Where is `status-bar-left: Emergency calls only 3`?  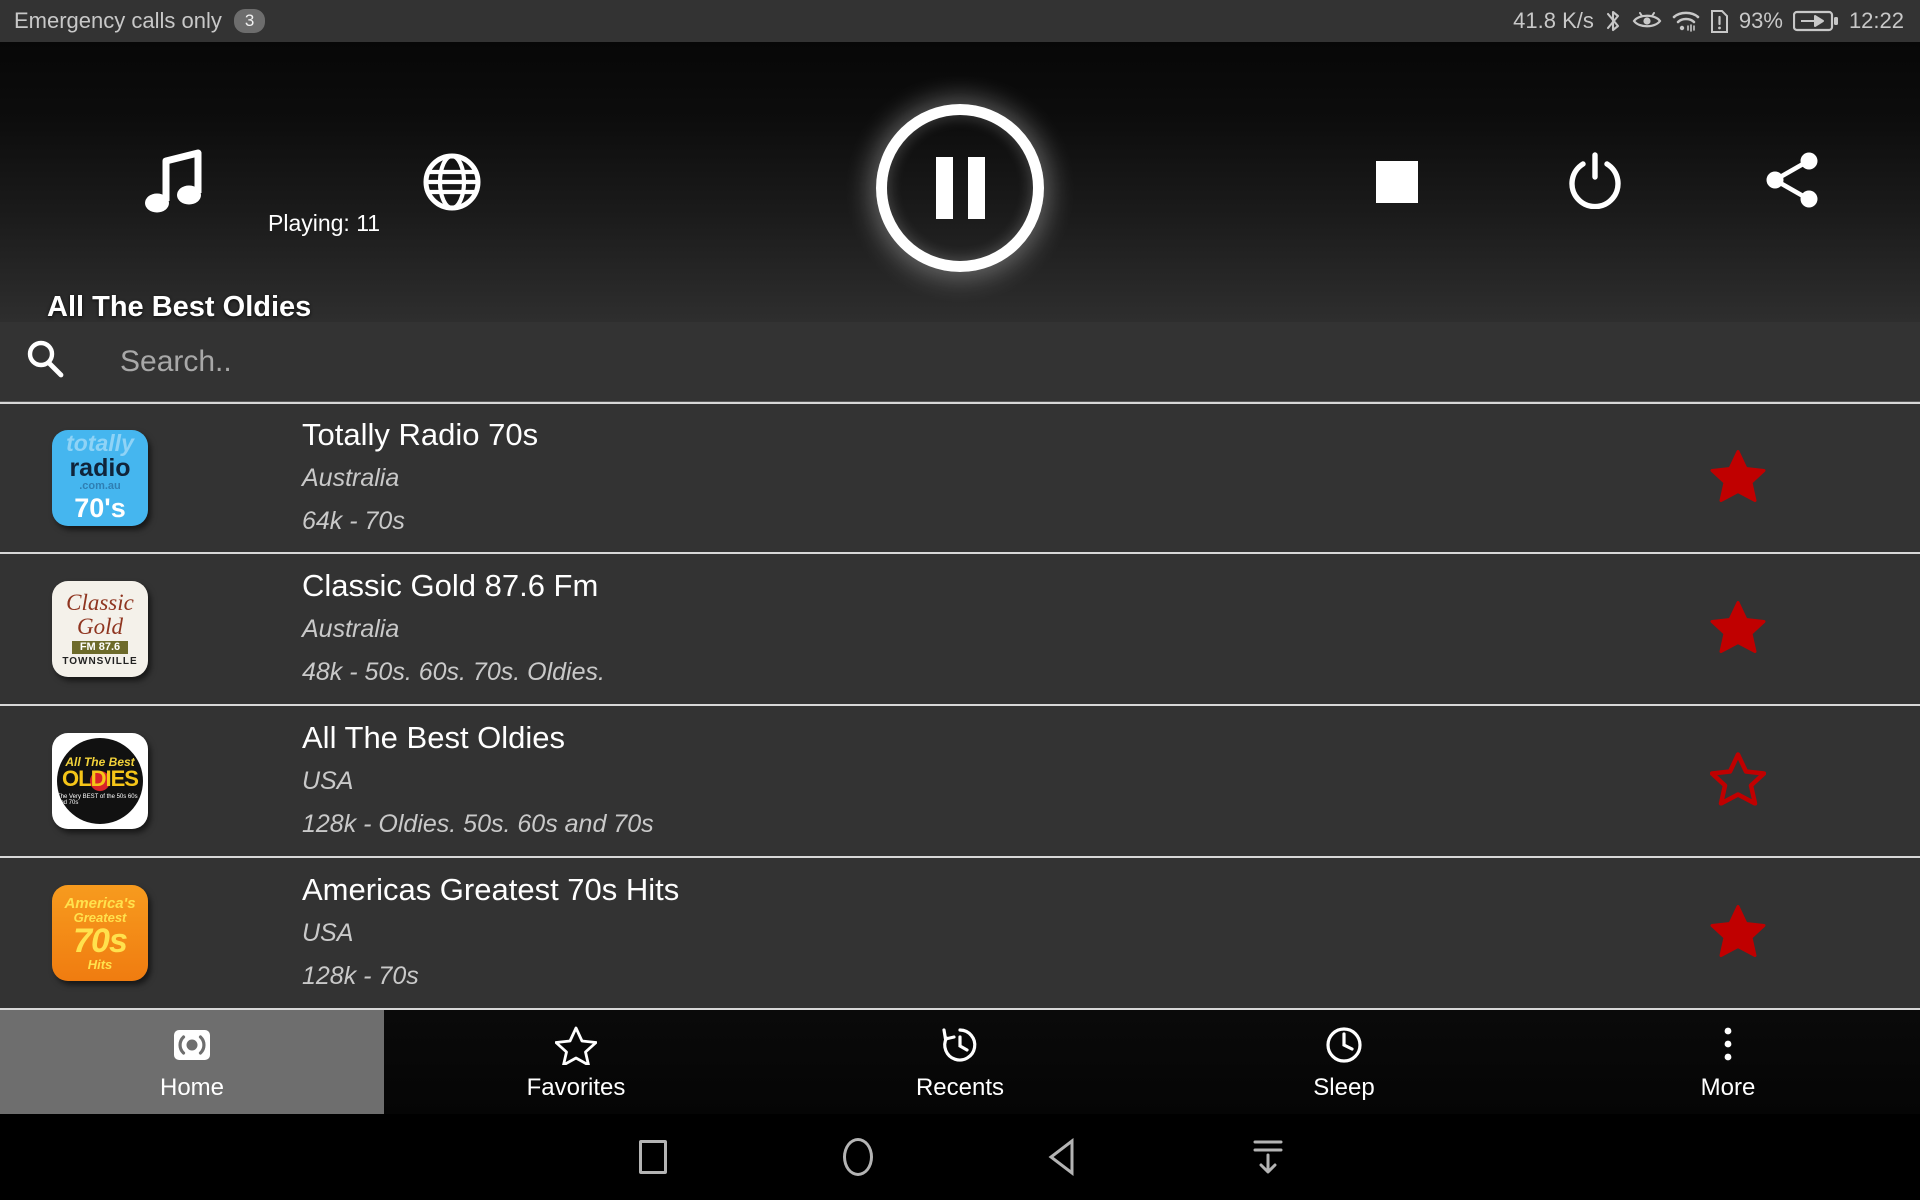 status-bar-left: Emergency calls only 3 is located at coordinates (140, 21).